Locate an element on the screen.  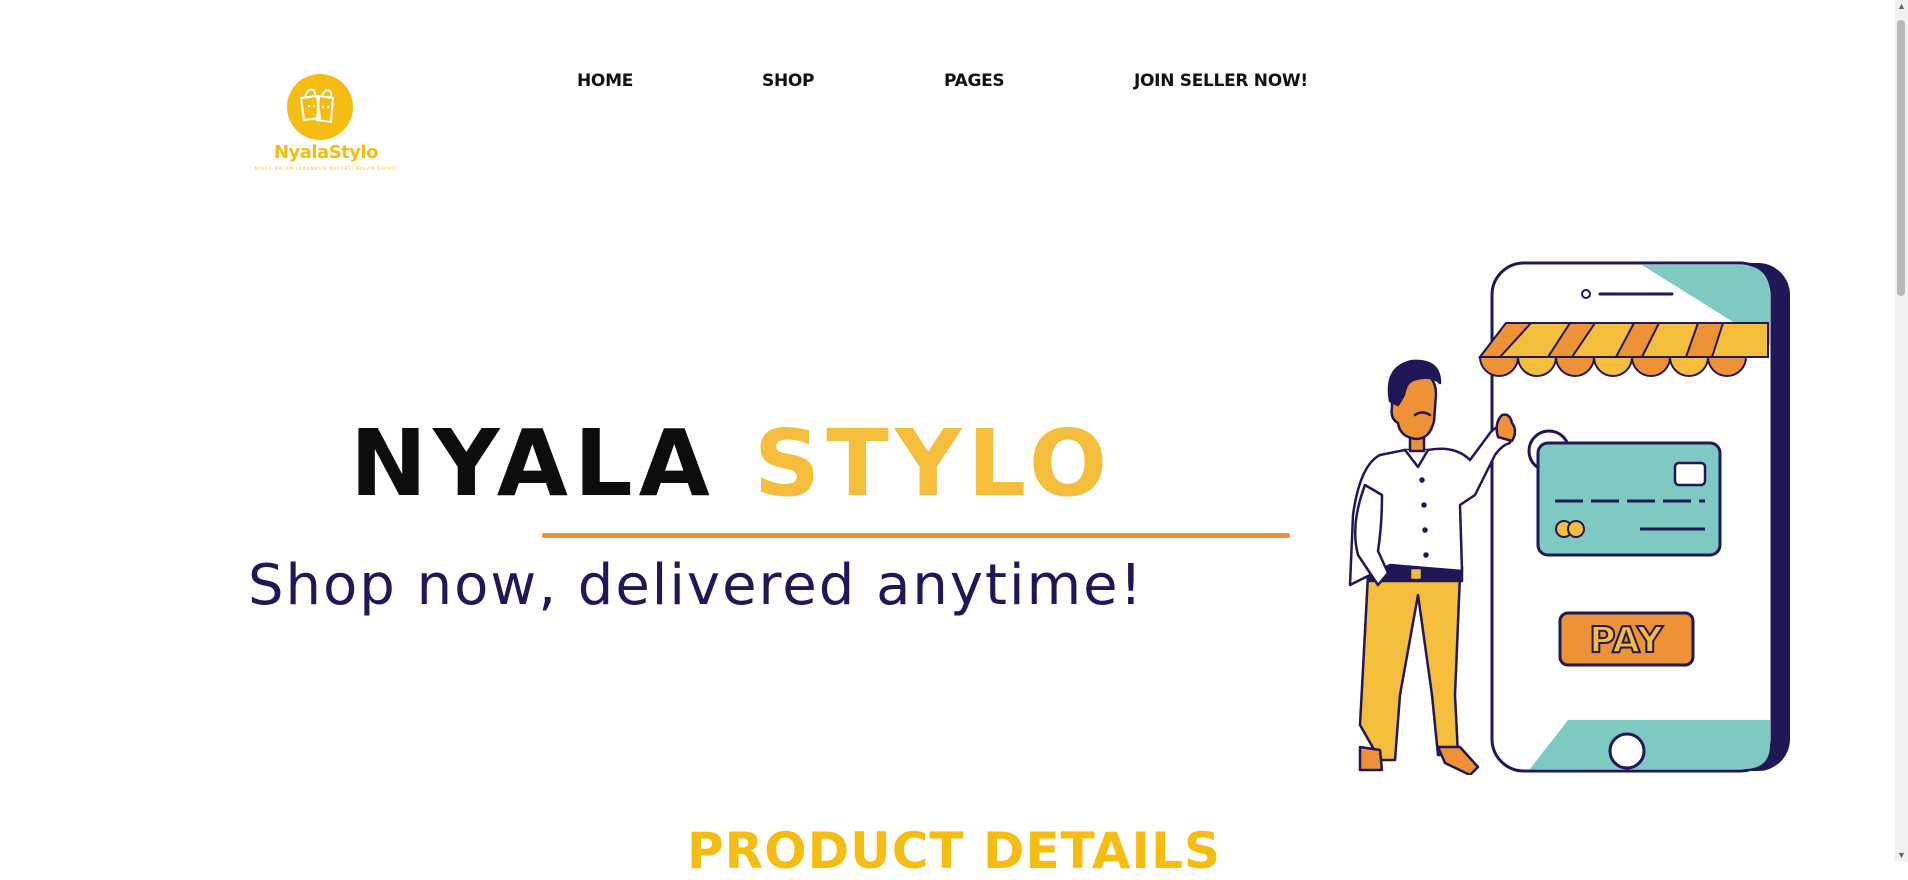
scroll-up-arrow-icon: ▲ is located at coordinates (1901, 6).